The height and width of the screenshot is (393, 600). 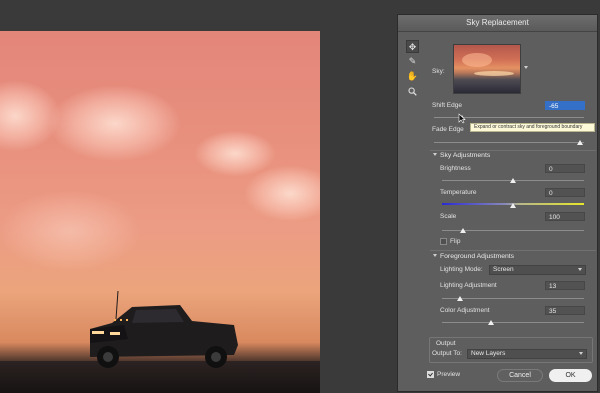 I want to click on fade-edge-slider, so click(x=580, y=142).